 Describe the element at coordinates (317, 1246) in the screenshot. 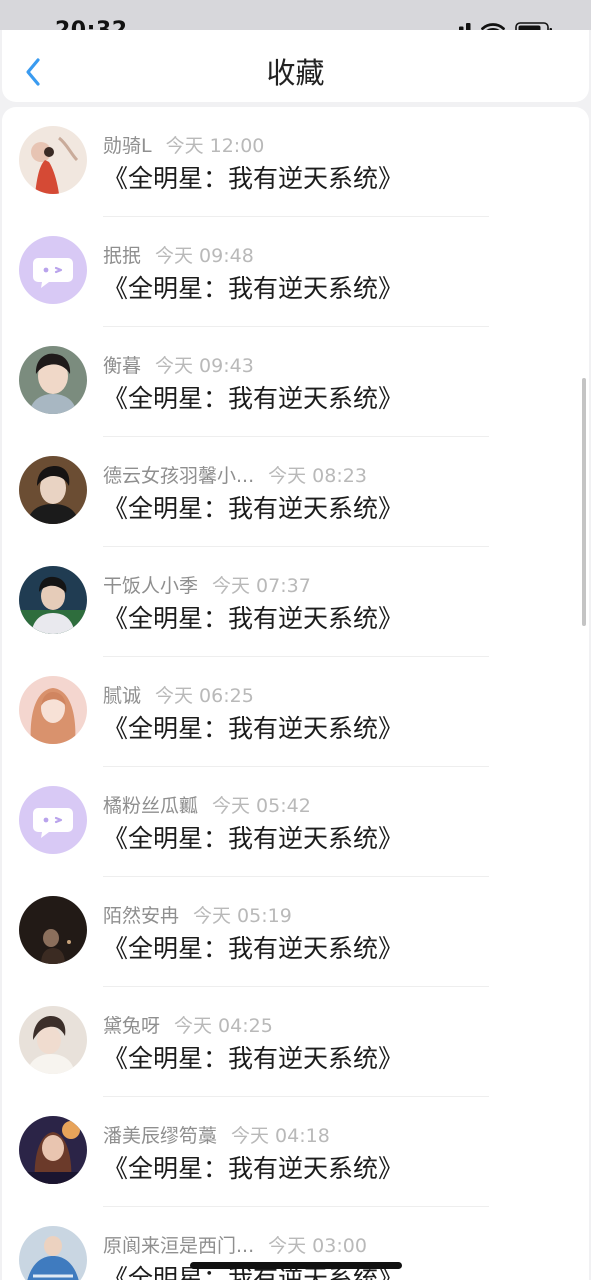

I see `item-time: 今天 03:00` at that location.